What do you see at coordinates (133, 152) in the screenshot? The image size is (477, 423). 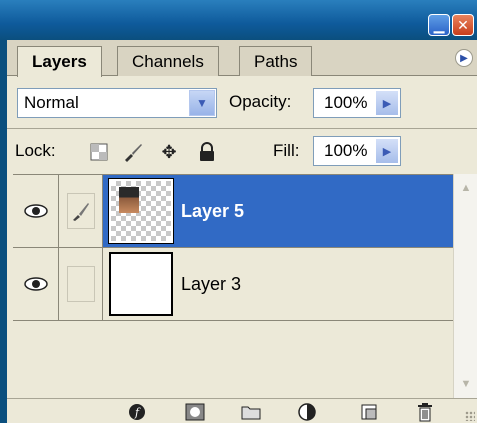 I see `lock-image-icon` at bounding box center [133, 152].